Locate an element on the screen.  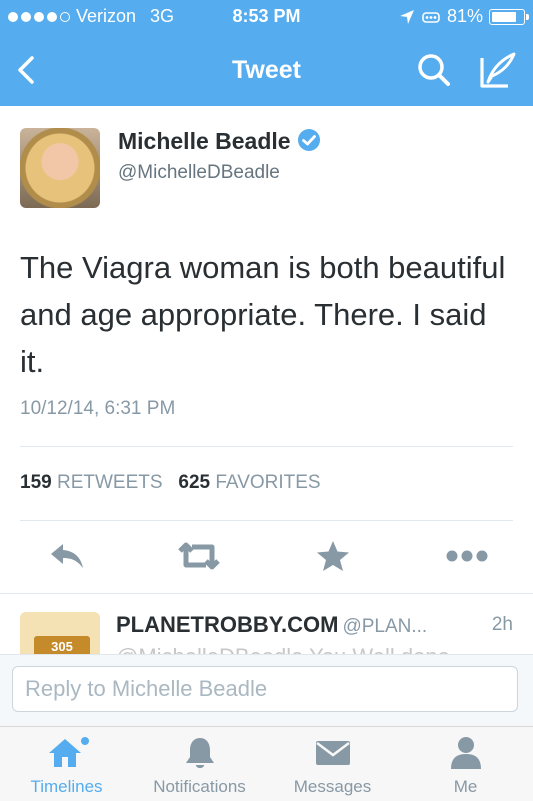
favorites-stat: 625 FAVORITES is located at coordinates (249, 482).